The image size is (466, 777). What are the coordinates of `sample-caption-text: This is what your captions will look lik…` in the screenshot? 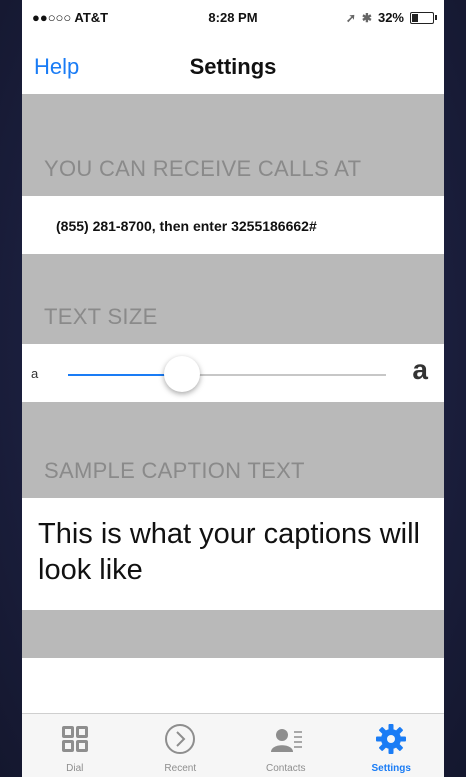 It's located at (229, 552).